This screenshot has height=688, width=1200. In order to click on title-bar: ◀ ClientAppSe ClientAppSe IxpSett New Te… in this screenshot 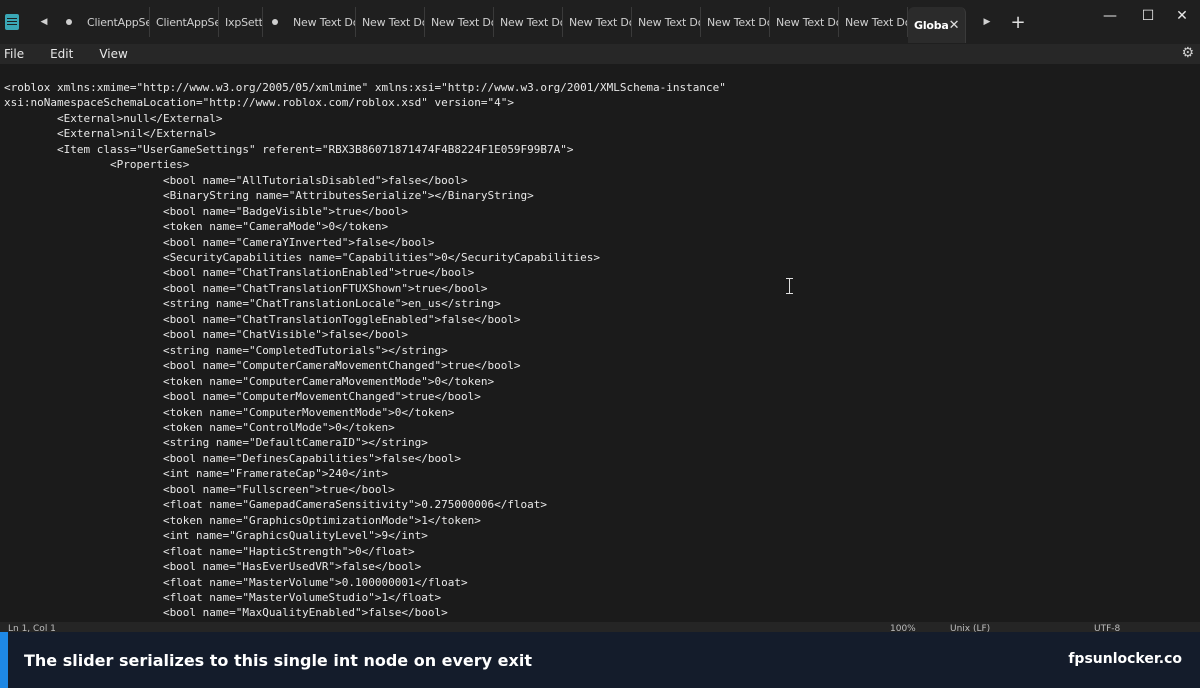, I will do `click(600, 22)`.